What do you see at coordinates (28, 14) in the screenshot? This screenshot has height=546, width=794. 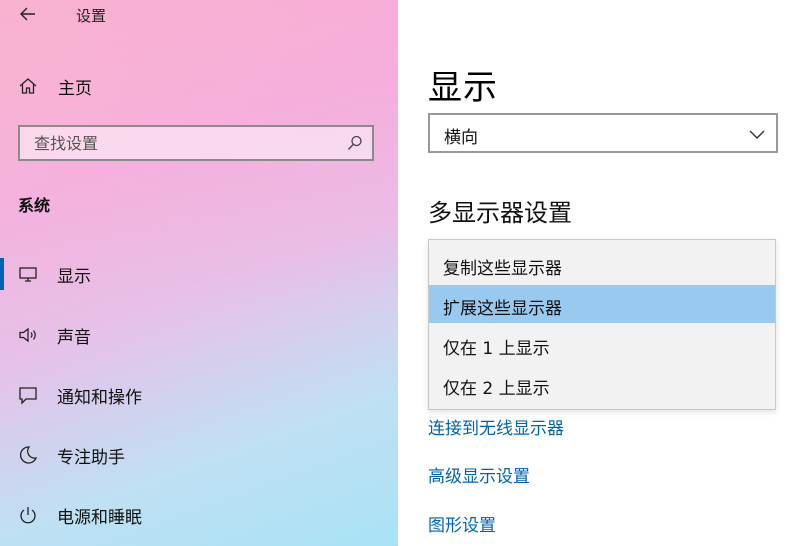 I see `back-arrow-icon` at bounding box center [28, 14].